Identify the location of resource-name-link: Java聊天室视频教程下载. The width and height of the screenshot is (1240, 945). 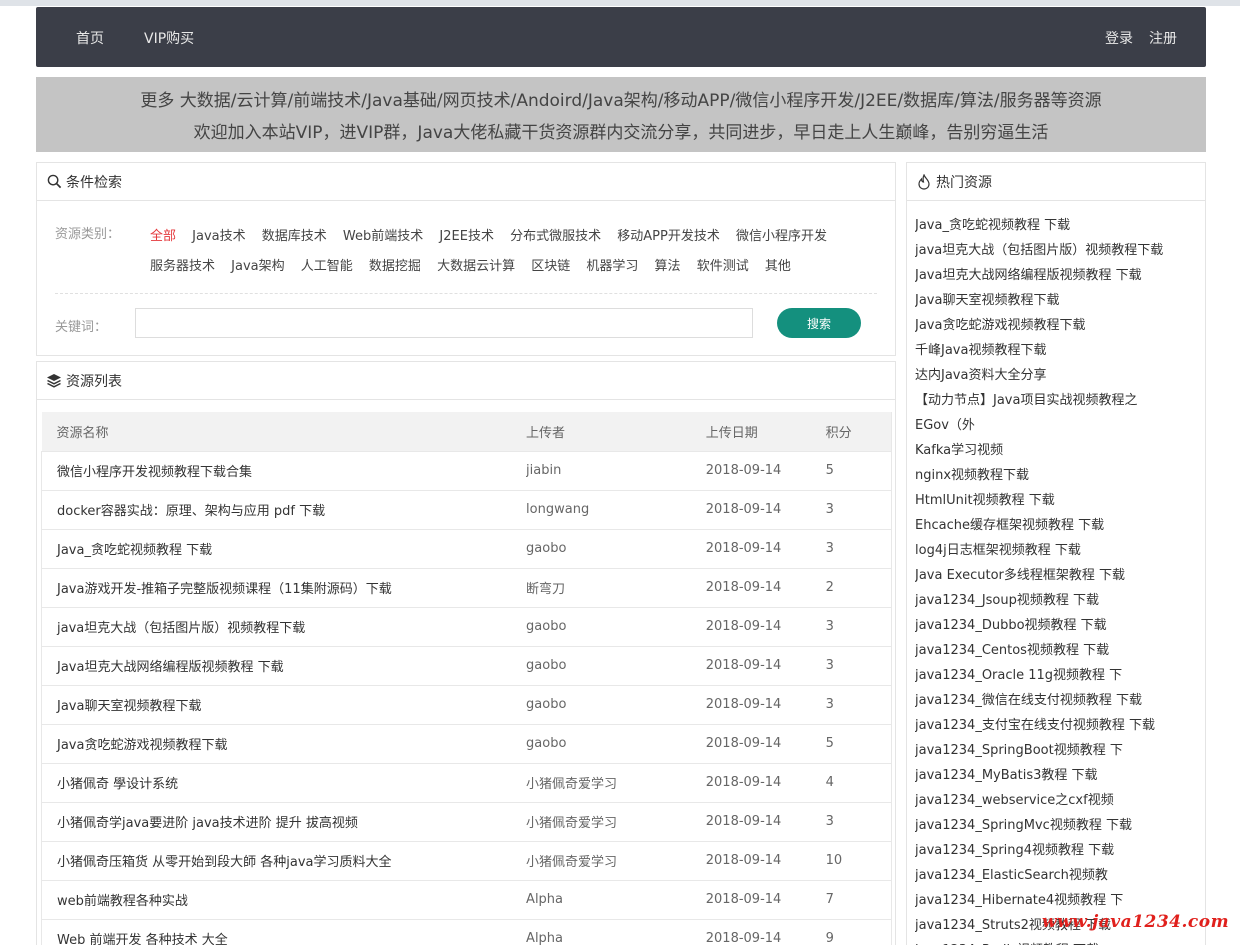
(284, 705).